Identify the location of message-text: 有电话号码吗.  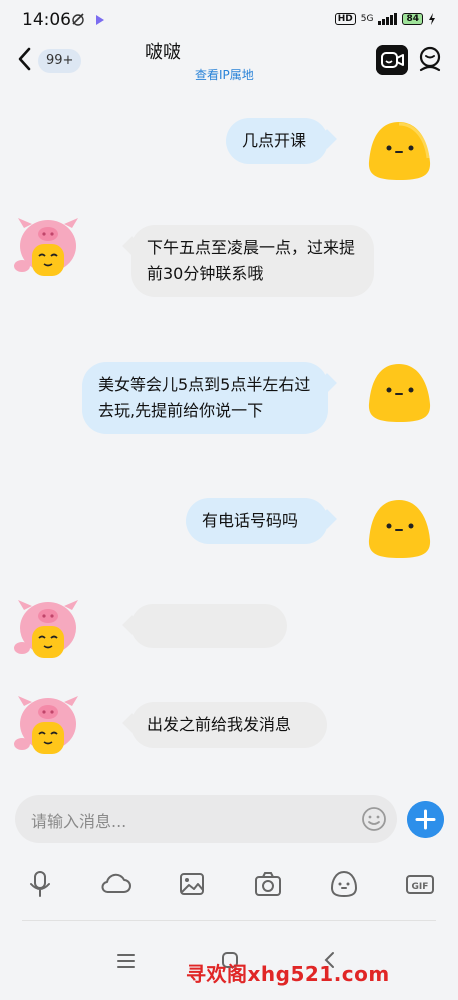
(250, 520).